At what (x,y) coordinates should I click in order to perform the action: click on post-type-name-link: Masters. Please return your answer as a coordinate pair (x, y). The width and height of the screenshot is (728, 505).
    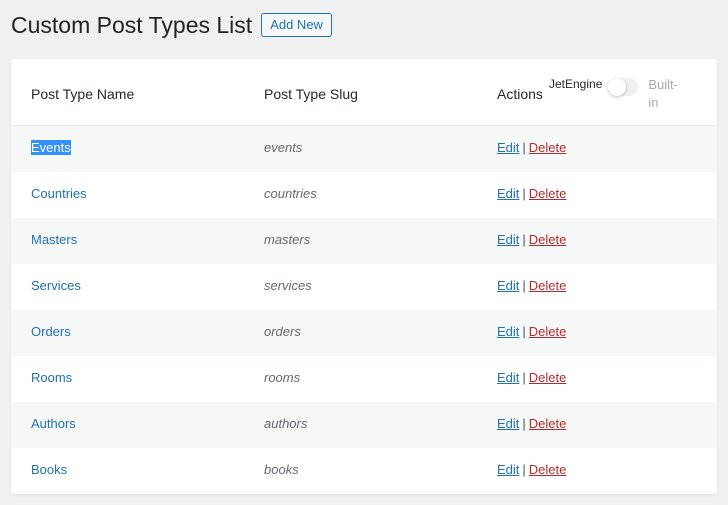
    Looking at the image, I should click on (54, 239).